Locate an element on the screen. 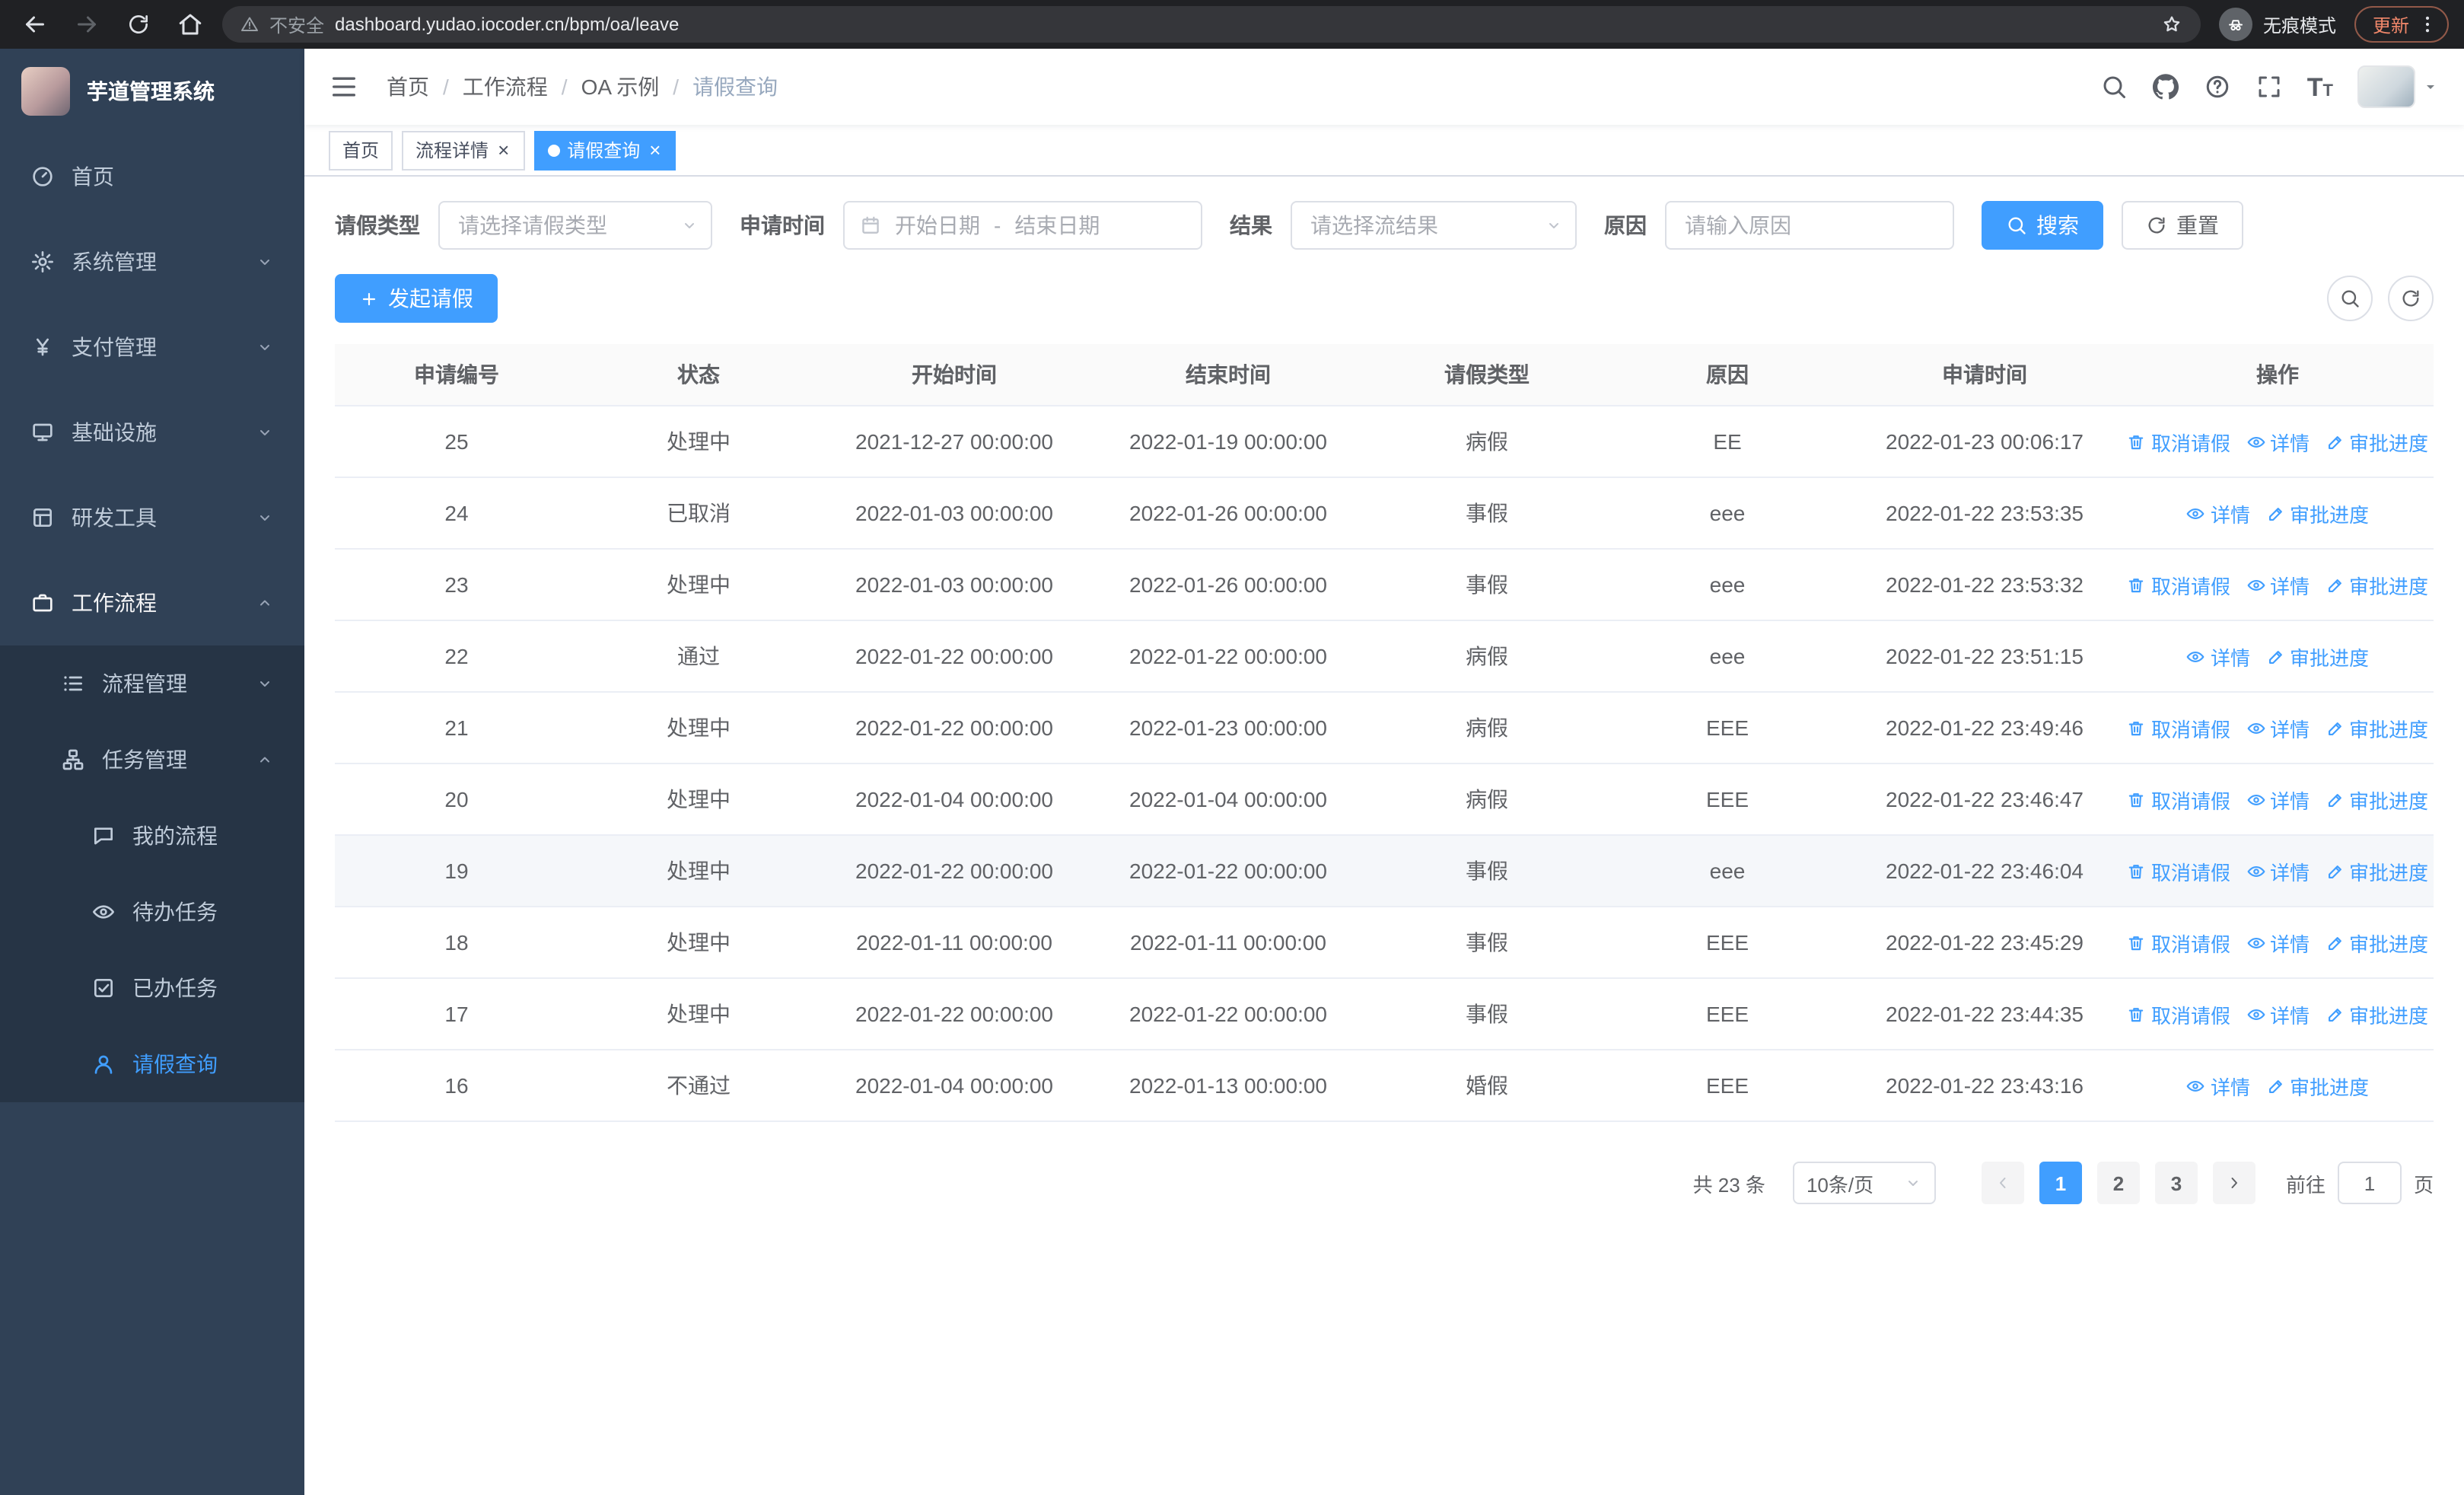  pagination-goto: 前往 页 is located at coordinates (2360, 1183).